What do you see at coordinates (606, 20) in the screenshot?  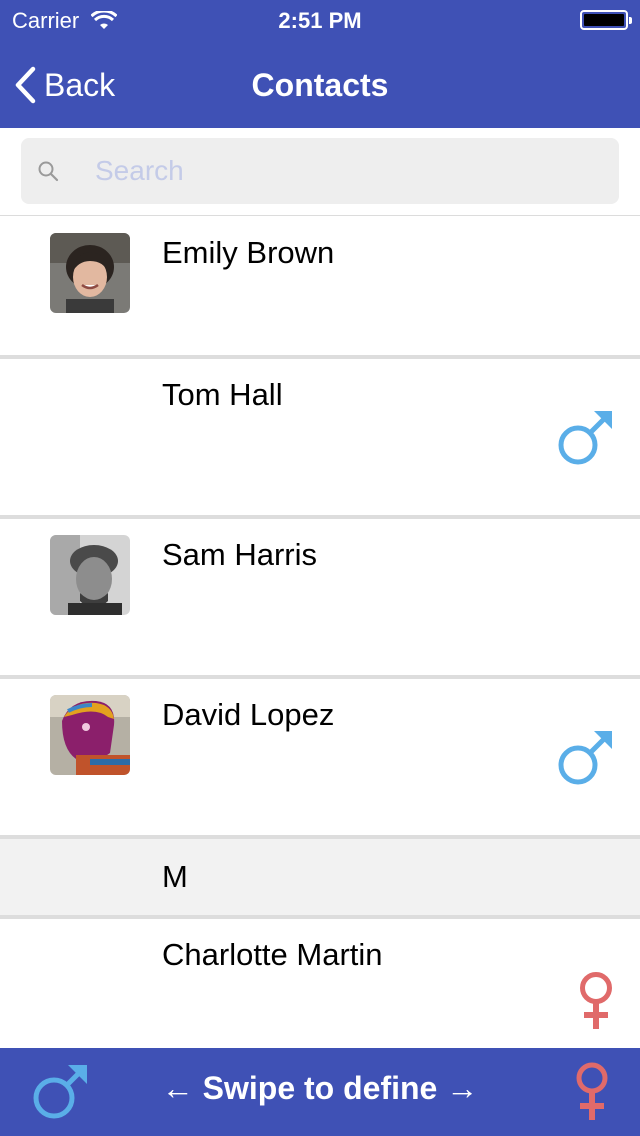 I see `battery-icon` at bounding box center [606, 20].